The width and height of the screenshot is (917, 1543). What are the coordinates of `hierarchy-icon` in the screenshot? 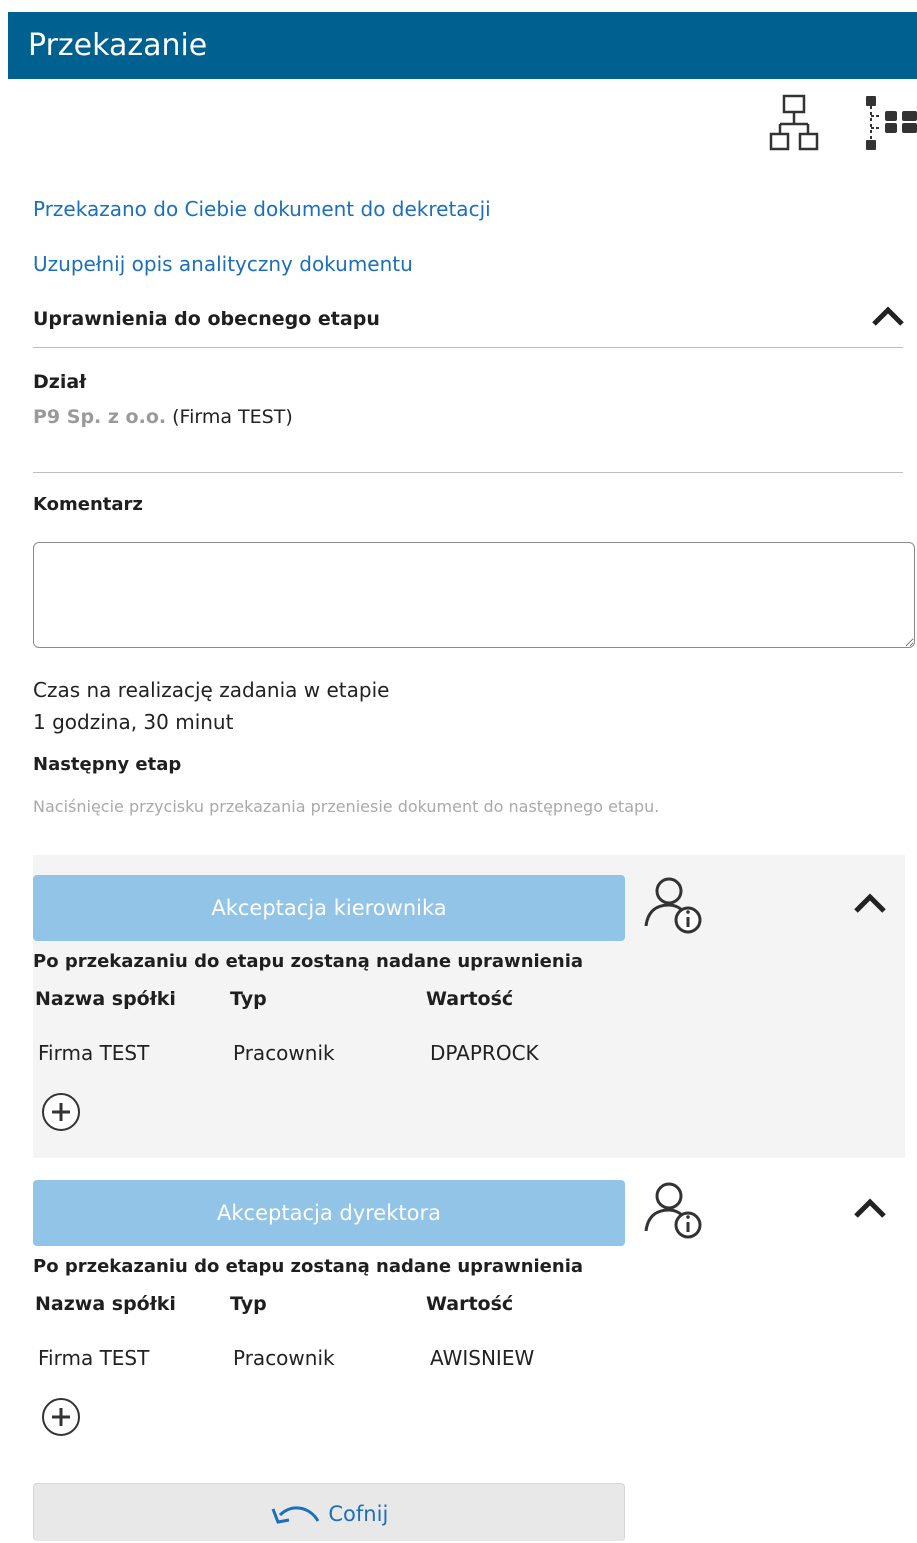 It's located at (795, 123).